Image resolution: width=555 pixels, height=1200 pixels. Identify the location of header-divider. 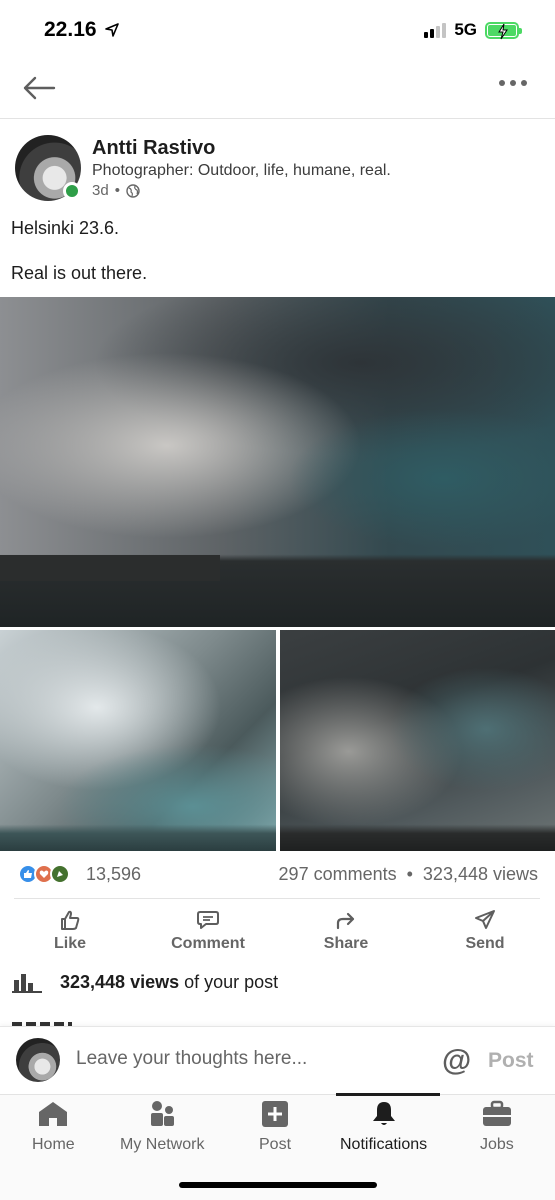
(277, 118).